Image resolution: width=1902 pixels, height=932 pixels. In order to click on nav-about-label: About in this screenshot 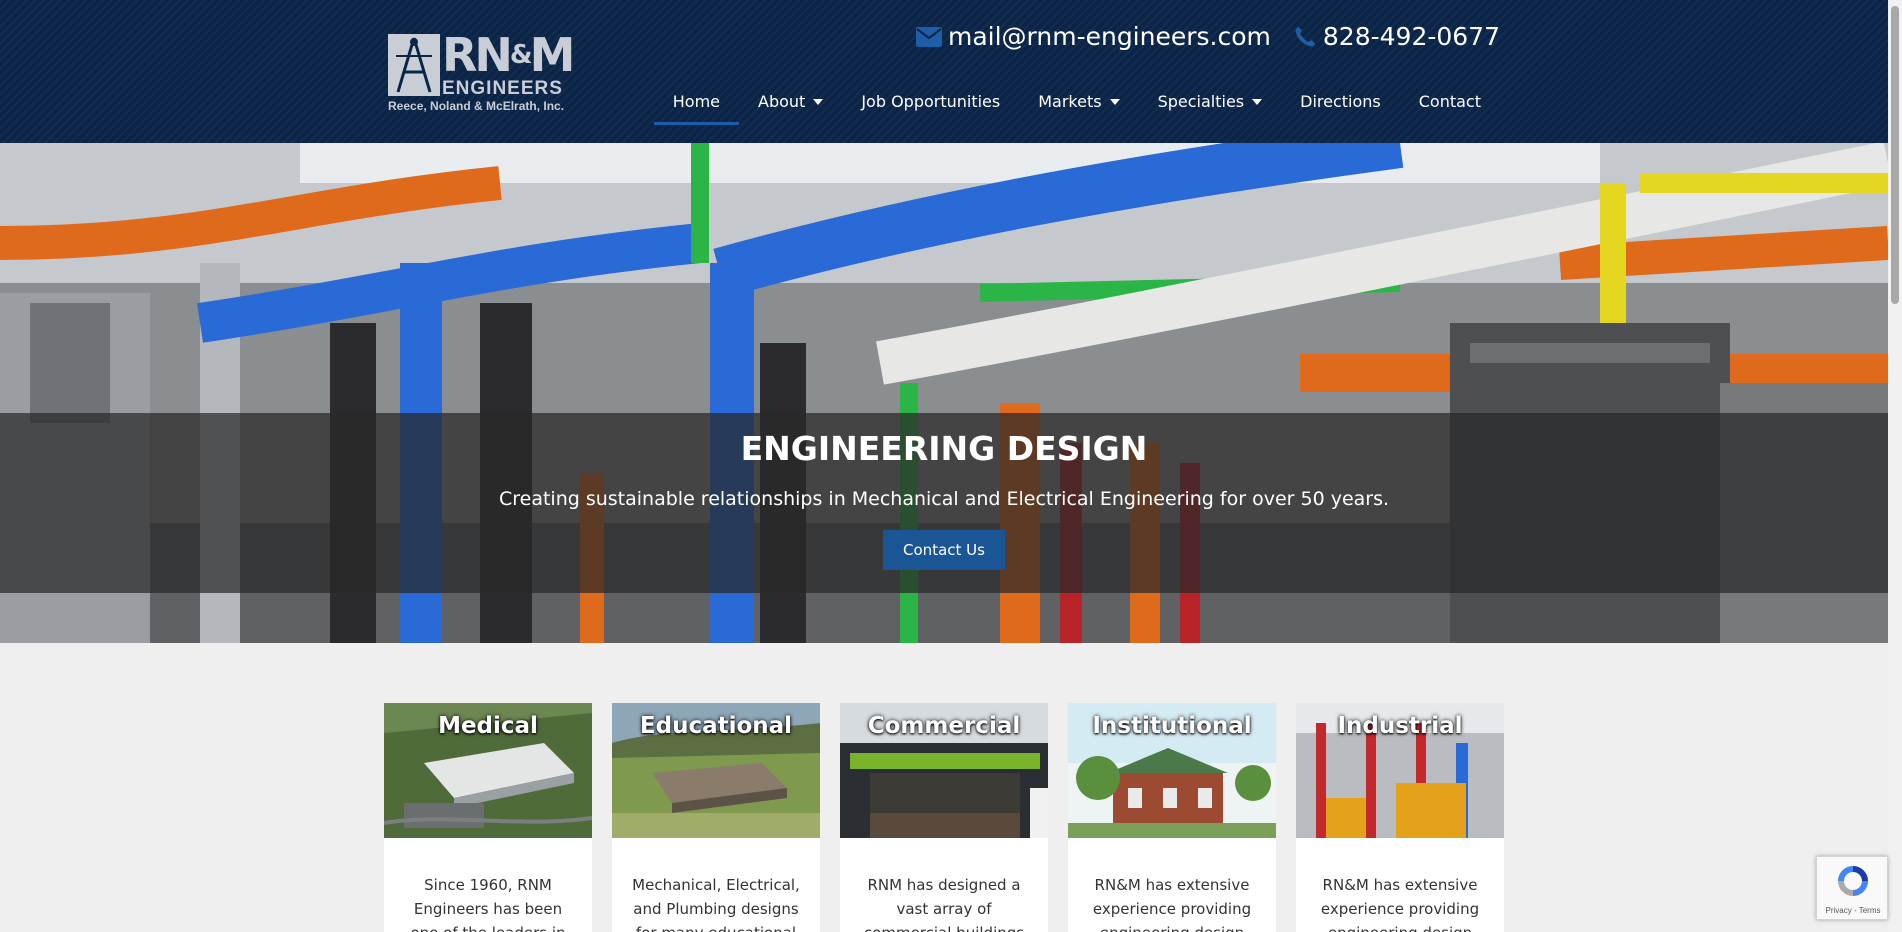, I will do `click(782, 101)`.